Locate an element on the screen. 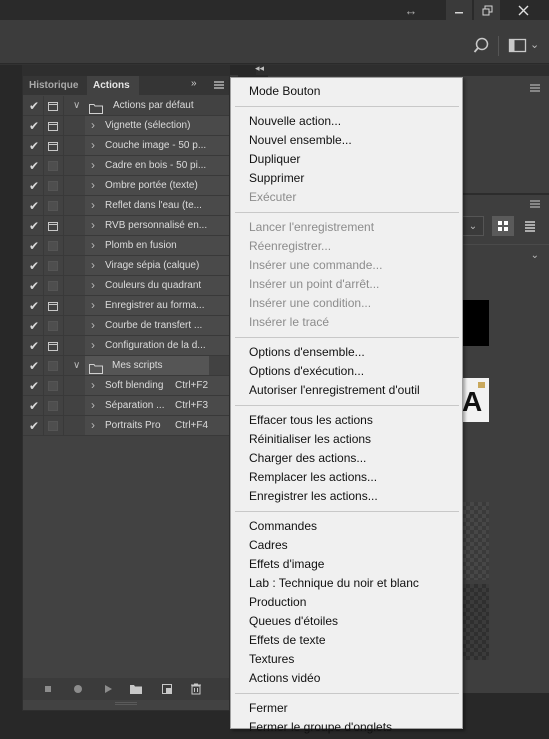  menu-item-textures: Textures is located at coordinates (271, 659).